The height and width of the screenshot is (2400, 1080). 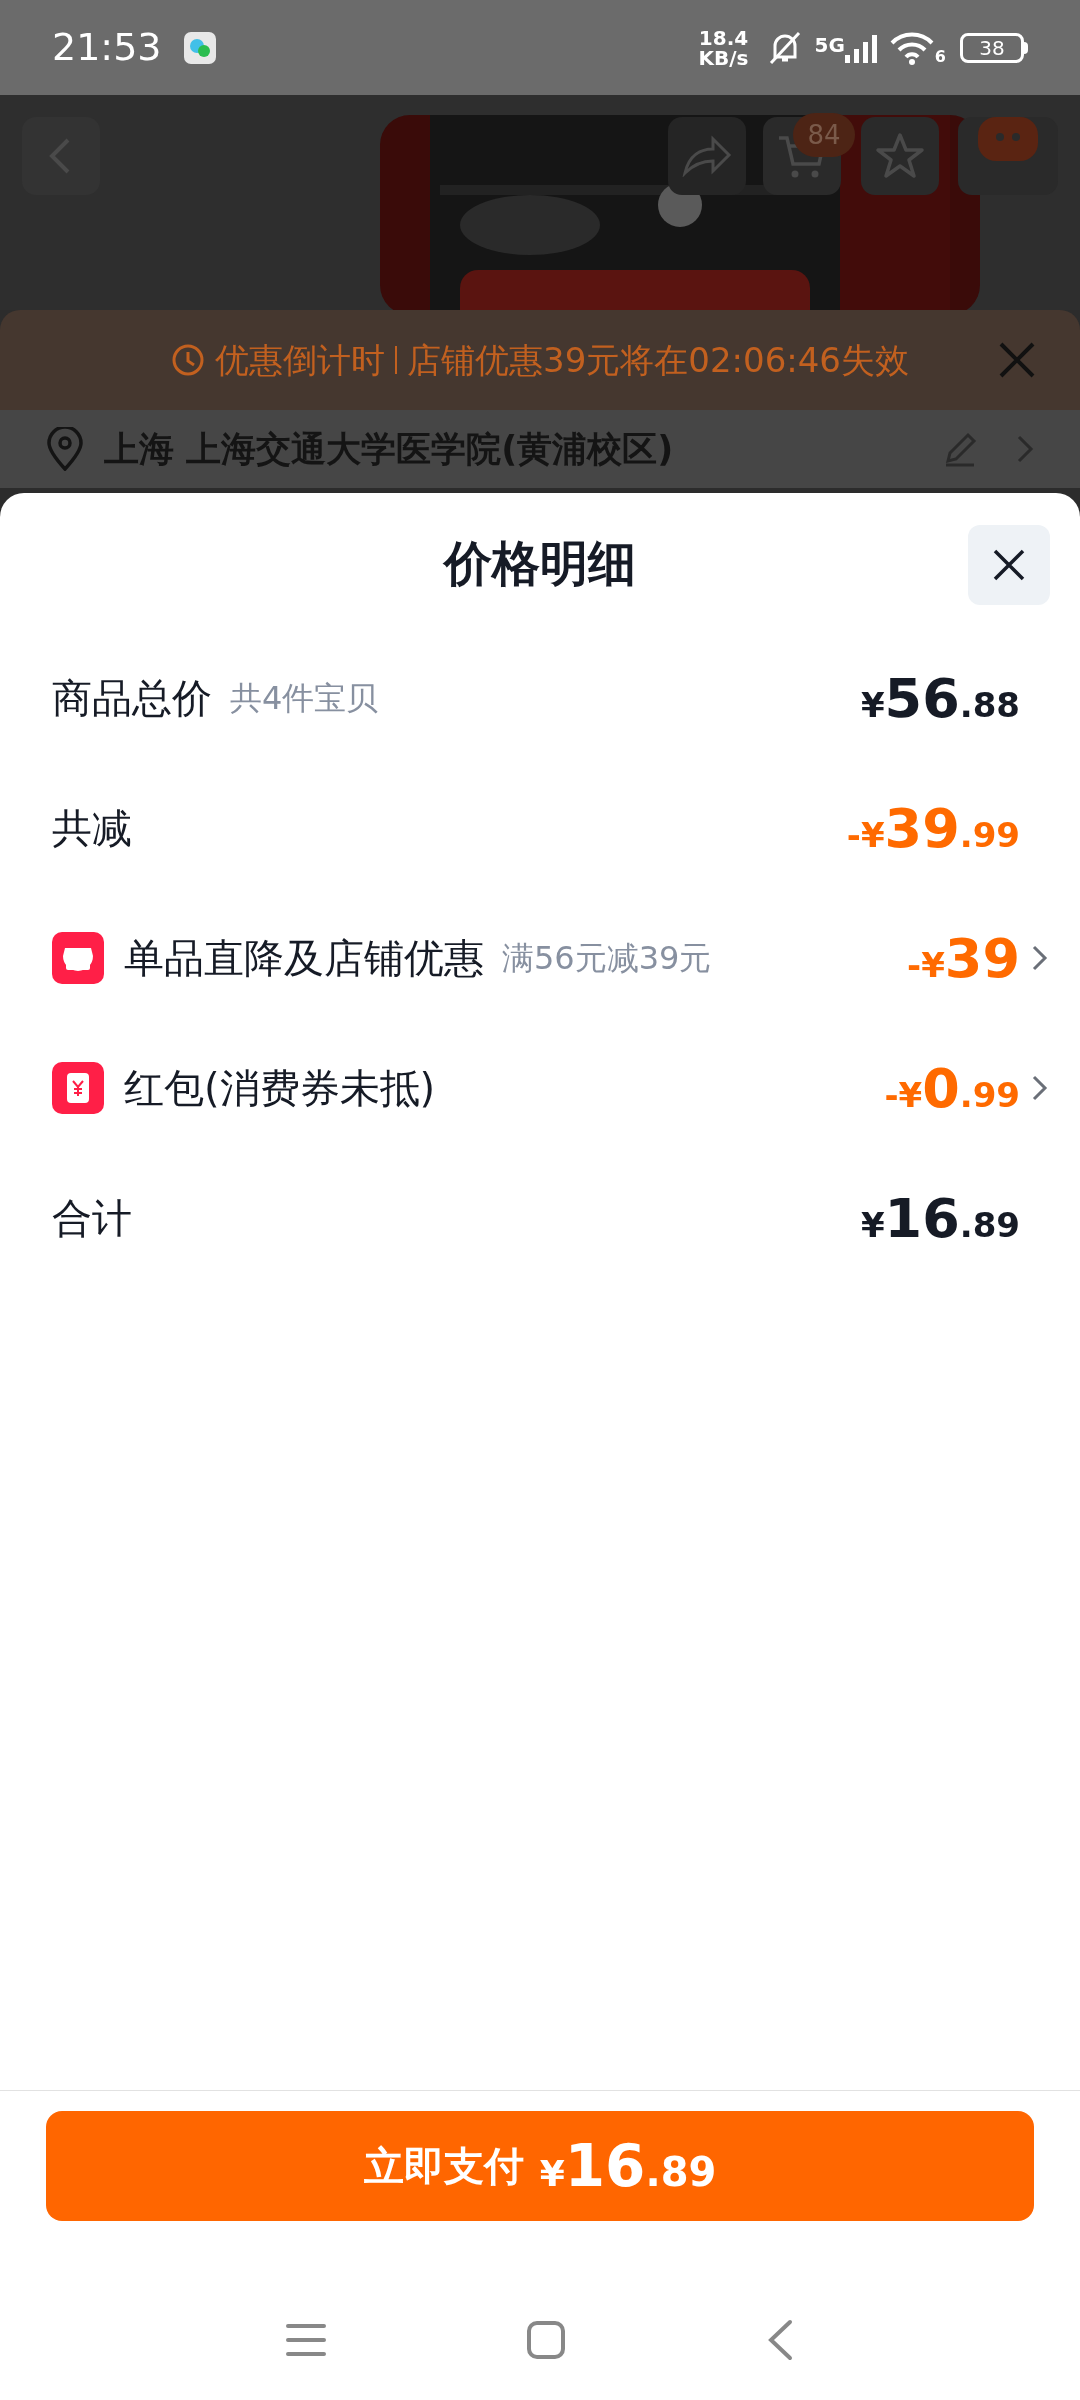 What do you see at coordinates (940, 1218) in the screenshot?
I see `amount-text: ¥16.89` at bounding box center [940, 1218].